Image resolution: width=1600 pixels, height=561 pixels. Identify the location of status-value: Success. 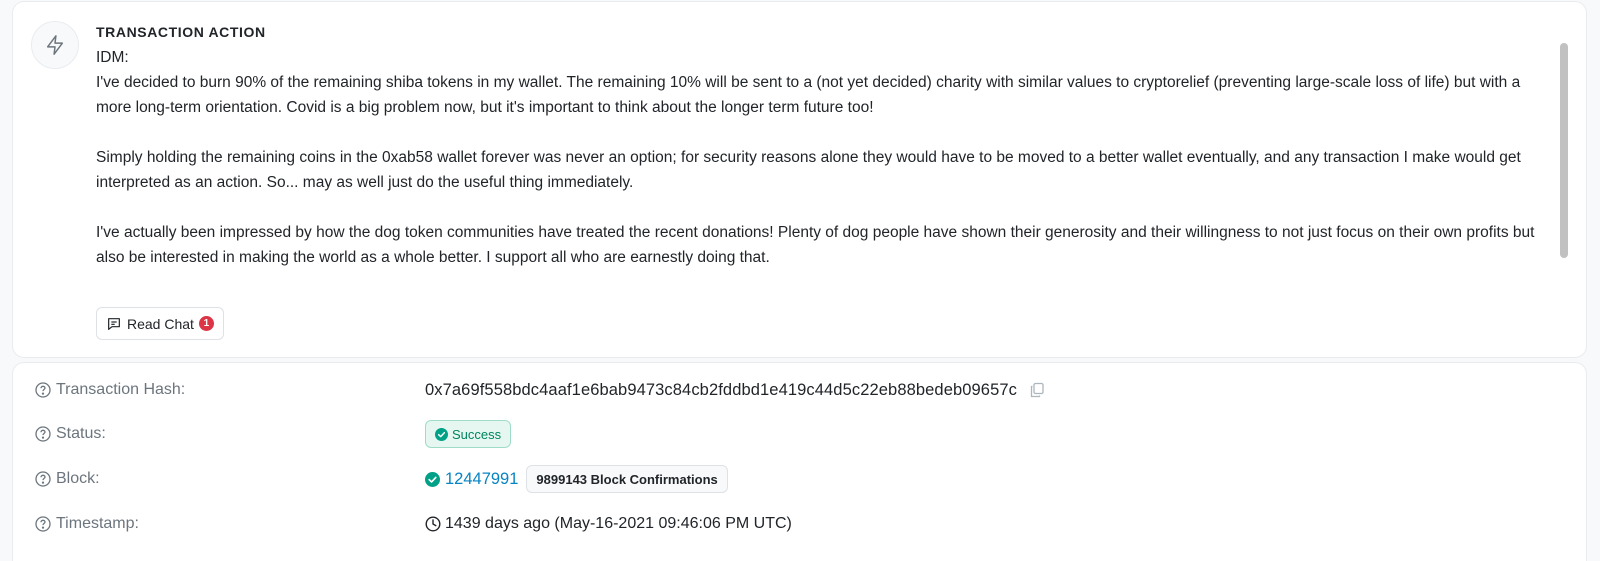
(477, 434).